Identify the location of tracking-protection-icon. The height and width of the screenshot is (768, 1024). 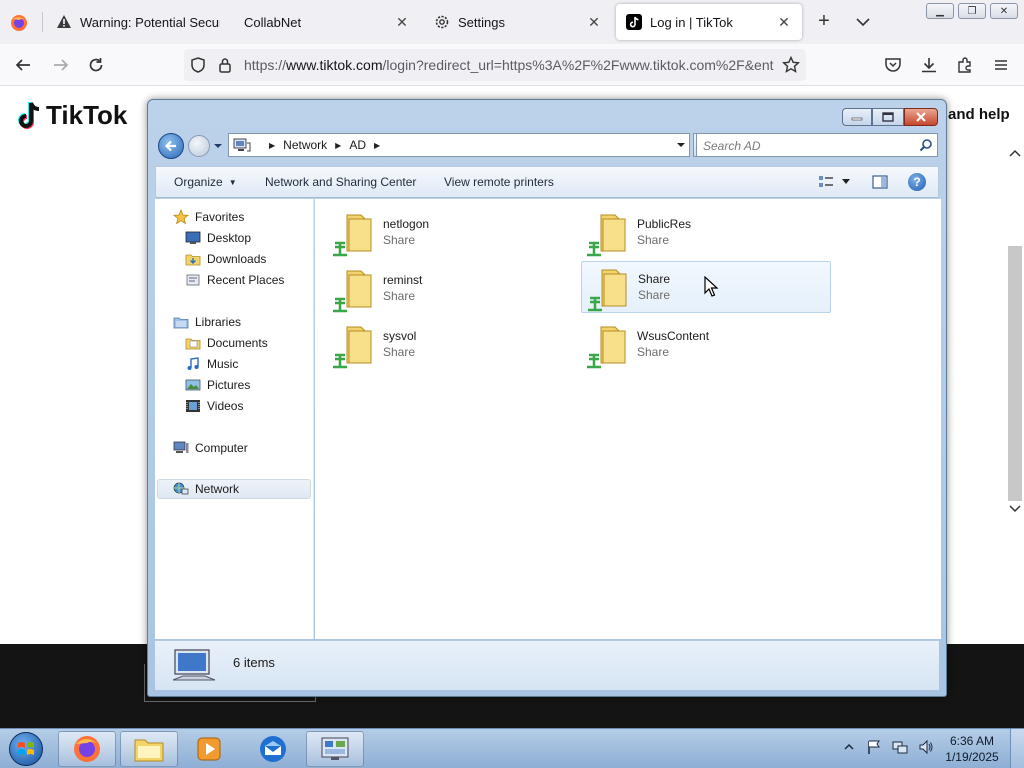
(198, 66).